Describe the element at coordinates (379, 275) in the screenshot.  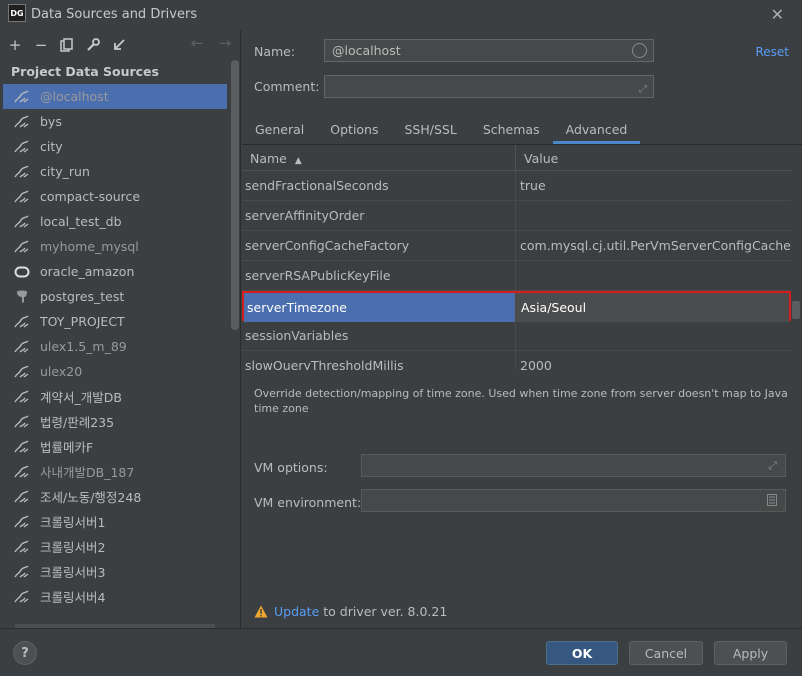
I see `property-name-cell: serverRSAPublicKeyFile` at that location.